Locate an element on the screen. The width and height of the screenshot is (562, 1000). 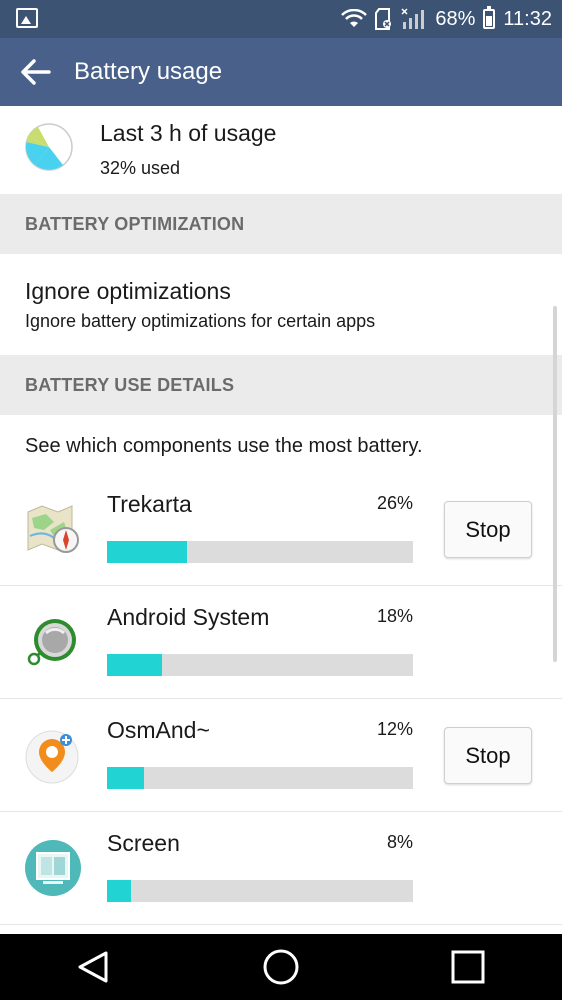
stop-button-trekarta: Stop is located at coordinates (488, 529).